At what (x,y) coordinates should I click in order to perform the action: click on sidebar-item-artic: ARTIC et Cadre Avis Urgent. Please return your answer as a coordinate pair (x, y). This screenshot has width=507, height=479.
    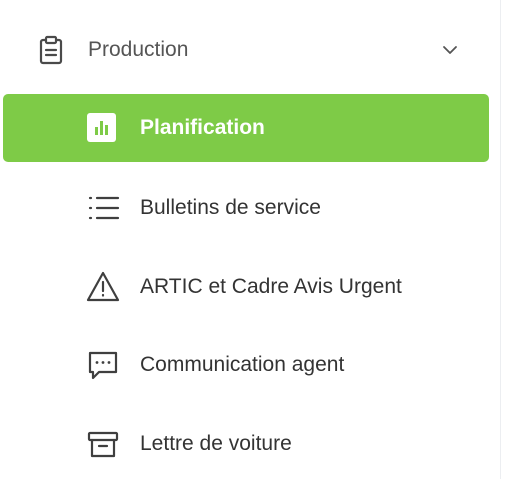
    Looking at the image, I should click on (246, 287).